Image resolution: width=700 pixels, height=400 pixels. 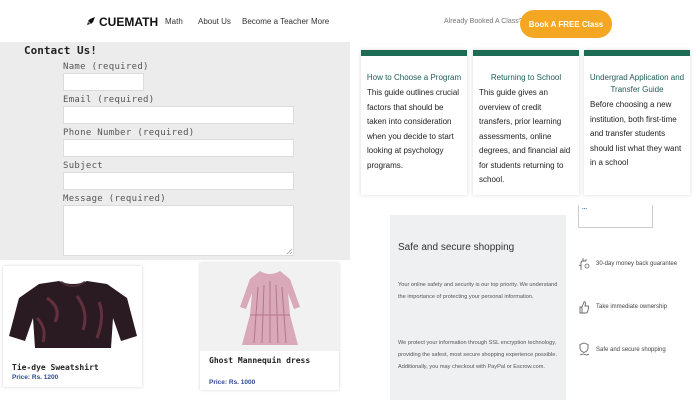 What do you see at coordinates (269, 360) in the screenshot?
I see `product-name: Ghost Mannequin dress` at bounding box center [269, 360].